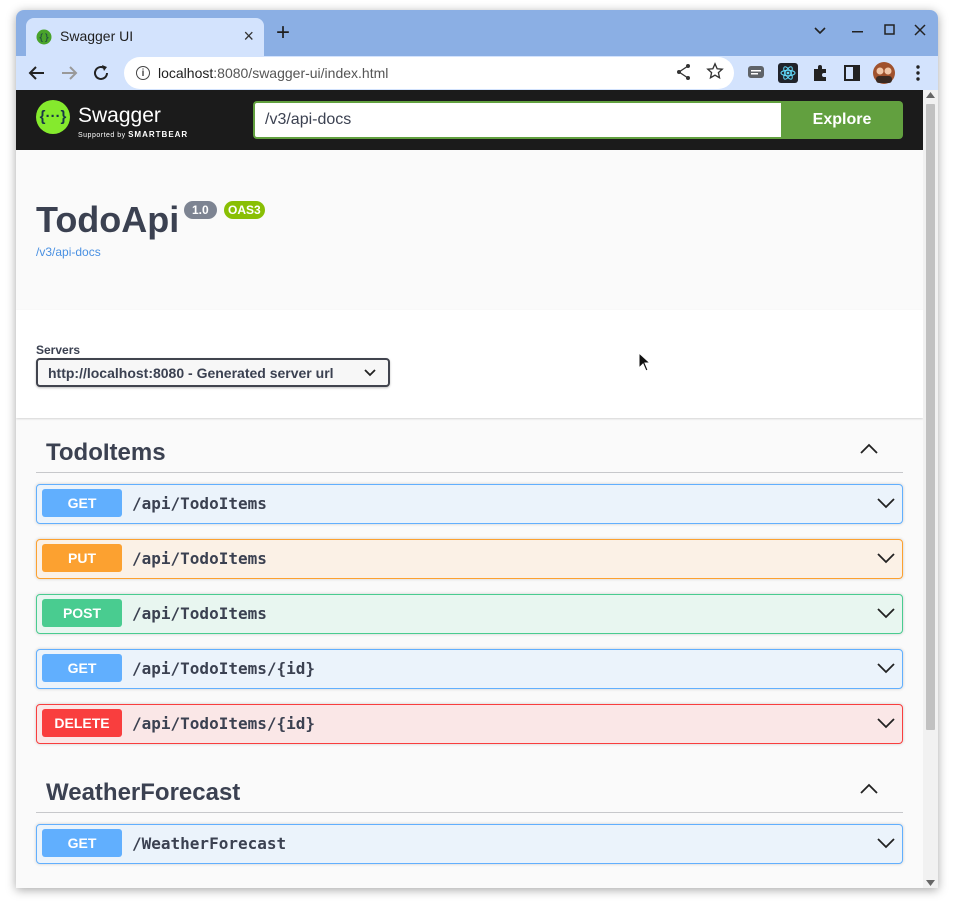 The image size is (954, 920). I want to click on logo-sub-prefix: Supported by, so click(103, 135).